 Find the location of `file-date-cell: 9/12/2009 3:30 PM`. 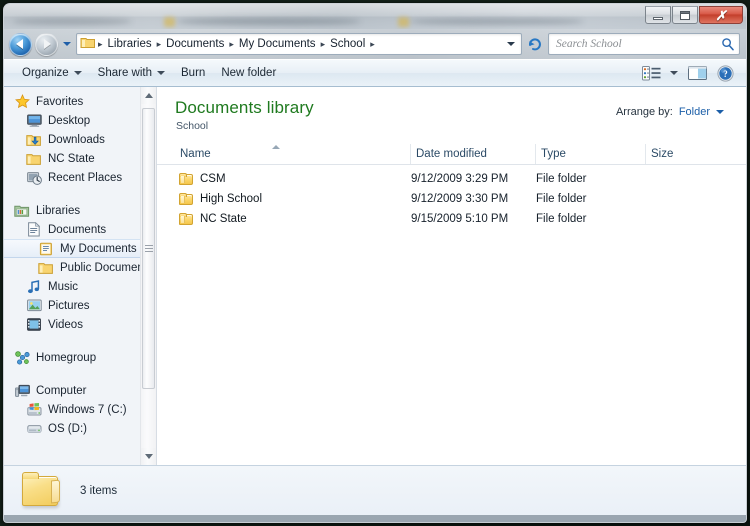

file-date-cell: 9/12/2009 3:30 PM is located at coordinates (460, 199).